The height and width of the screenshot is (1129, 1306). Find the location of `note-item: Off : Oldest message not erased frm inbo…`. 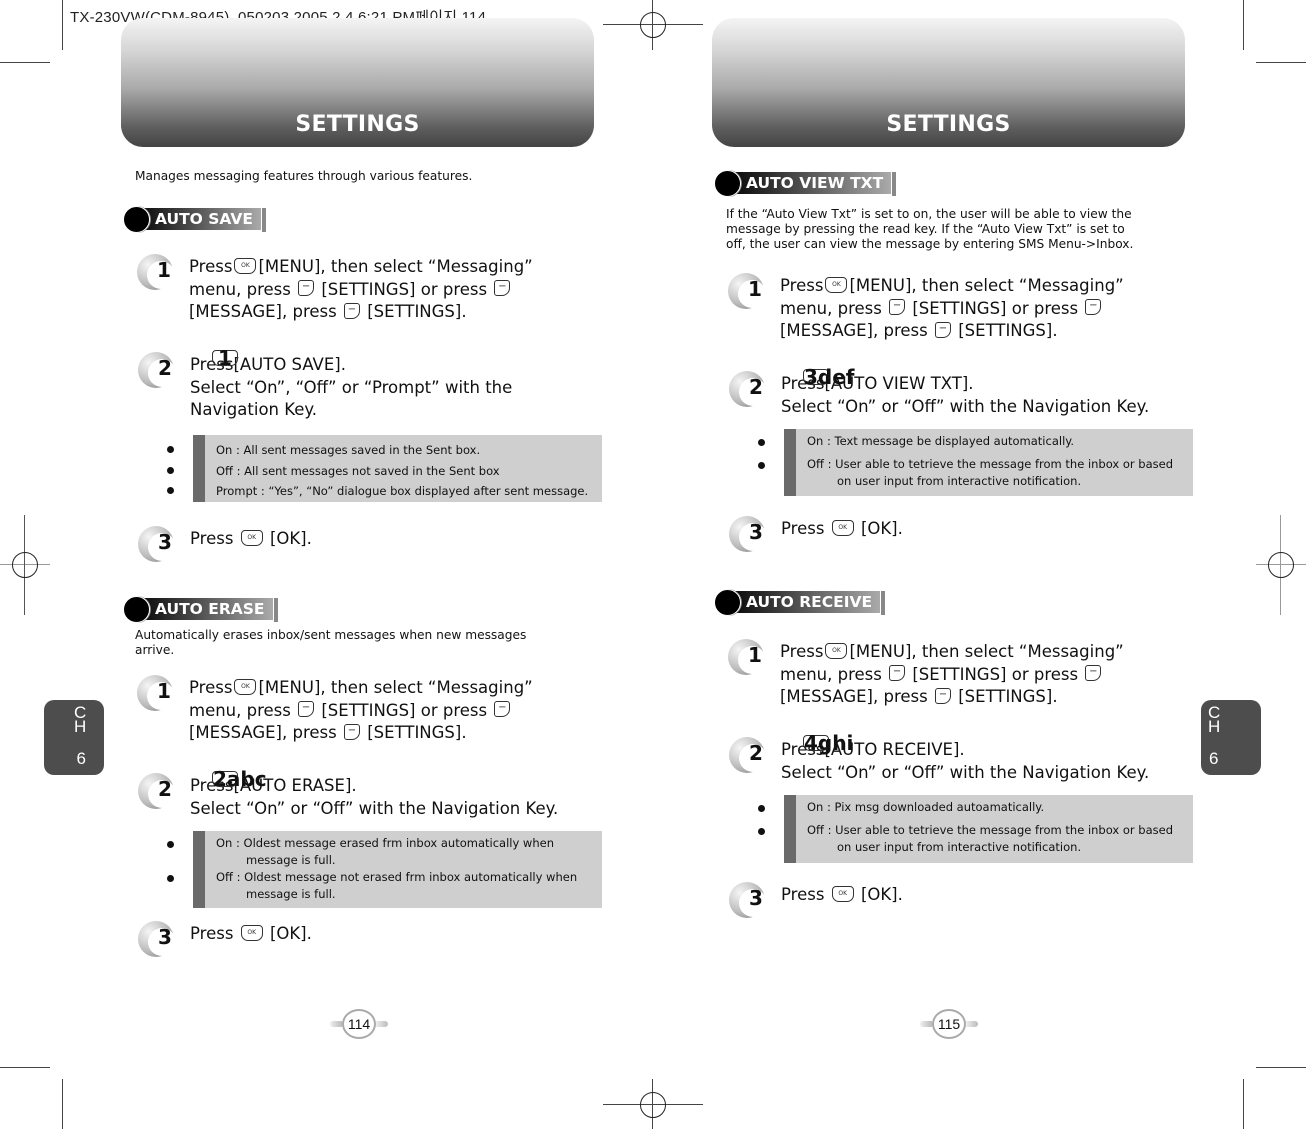

note-item: Off : Oldest message not erased frm inbo… is located at coordinates (384, 886).